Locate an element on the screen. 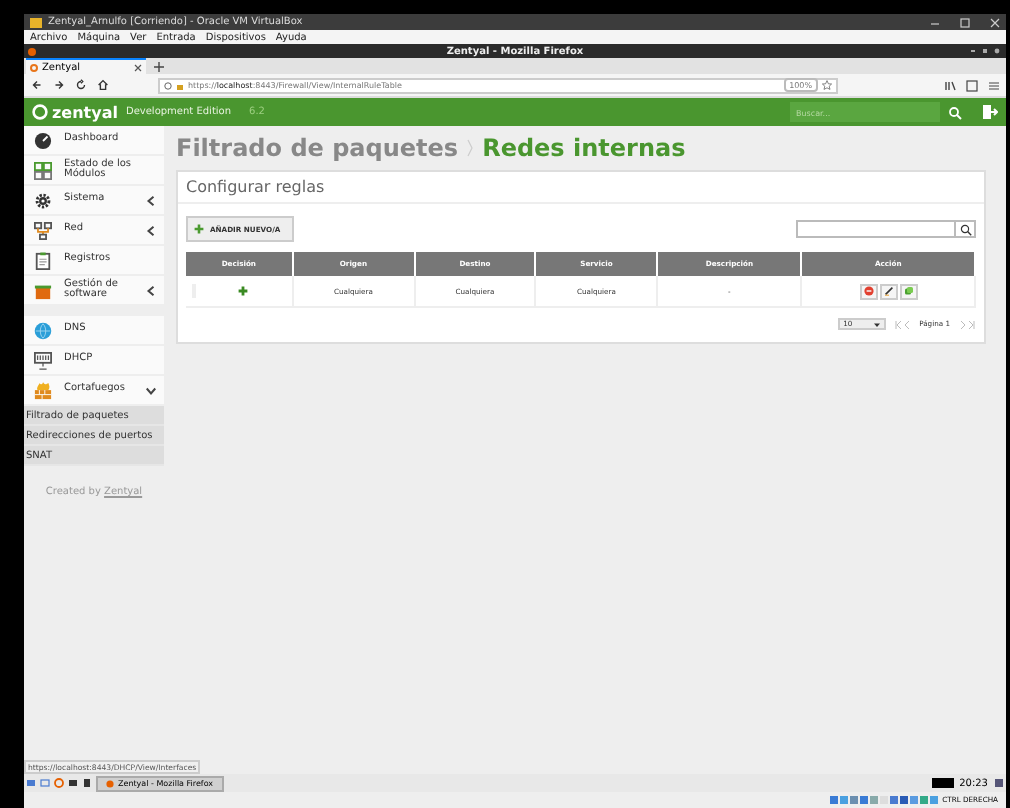 This screenshot has height=808, width=1010. logo-icon is located at coordinates (40, 112).